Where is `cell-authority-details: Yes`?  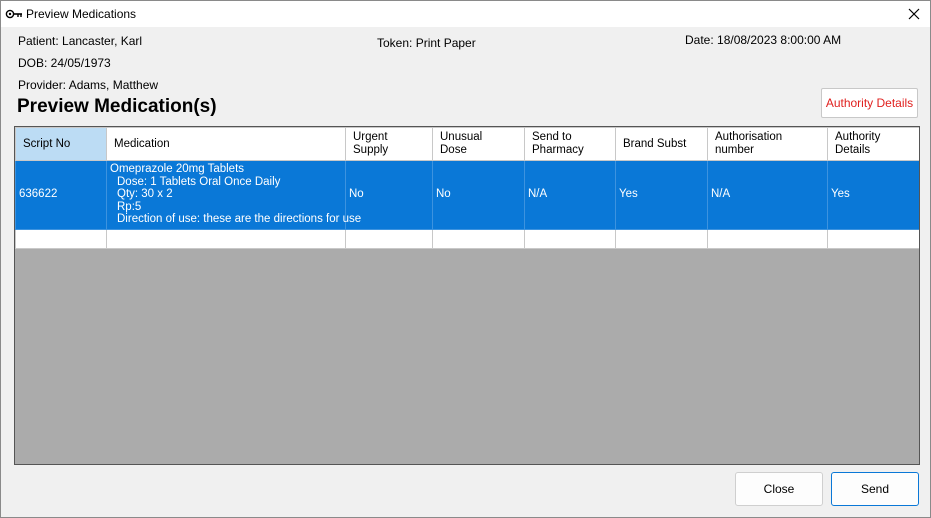 cell-authority-details: Yes is located at coordinates (873, 195).